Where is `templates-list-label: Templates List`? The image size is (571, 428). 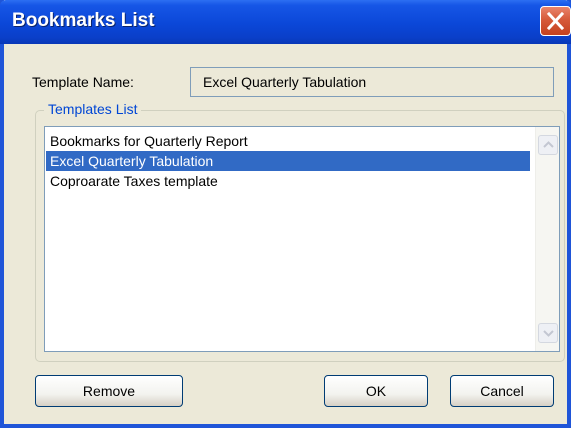
templates-list-label: Templates List is located at coordinates (93, 109).